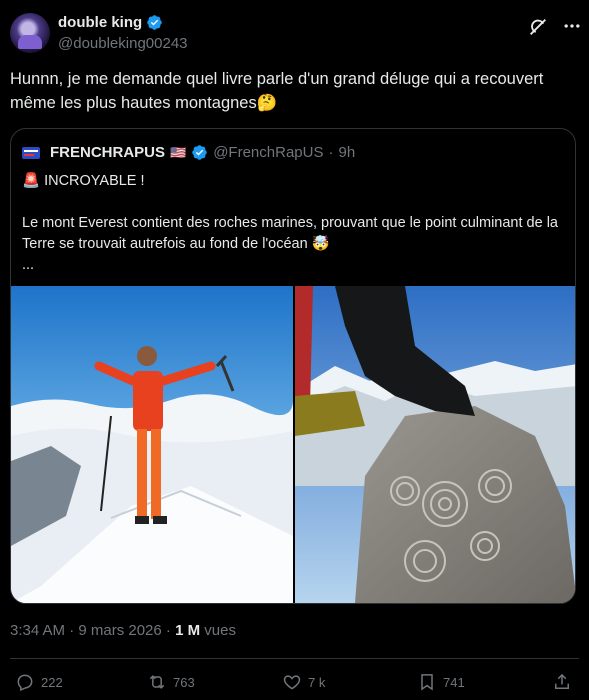 This screenshot has height=700, width=589. I want to click on reply-button: 222, so click(39, 682).